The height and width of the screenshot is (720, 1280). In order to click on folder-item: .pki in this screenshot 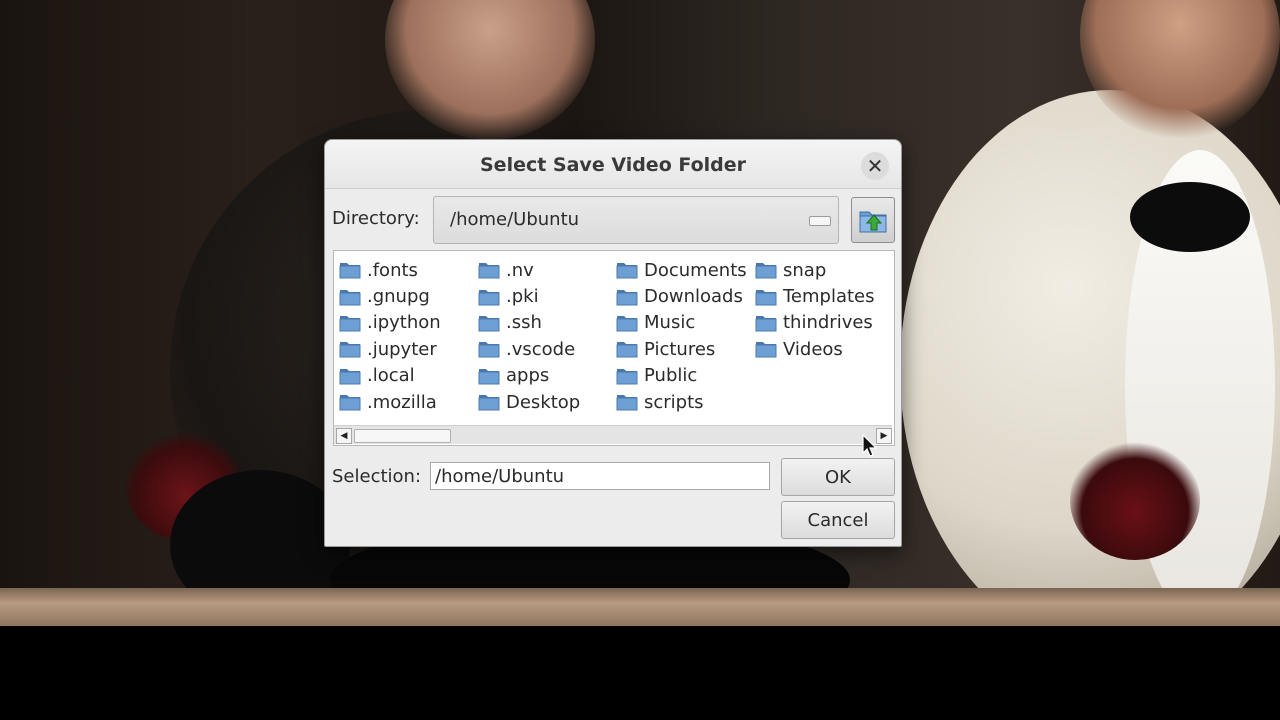, I will do `click(529, 296)`.